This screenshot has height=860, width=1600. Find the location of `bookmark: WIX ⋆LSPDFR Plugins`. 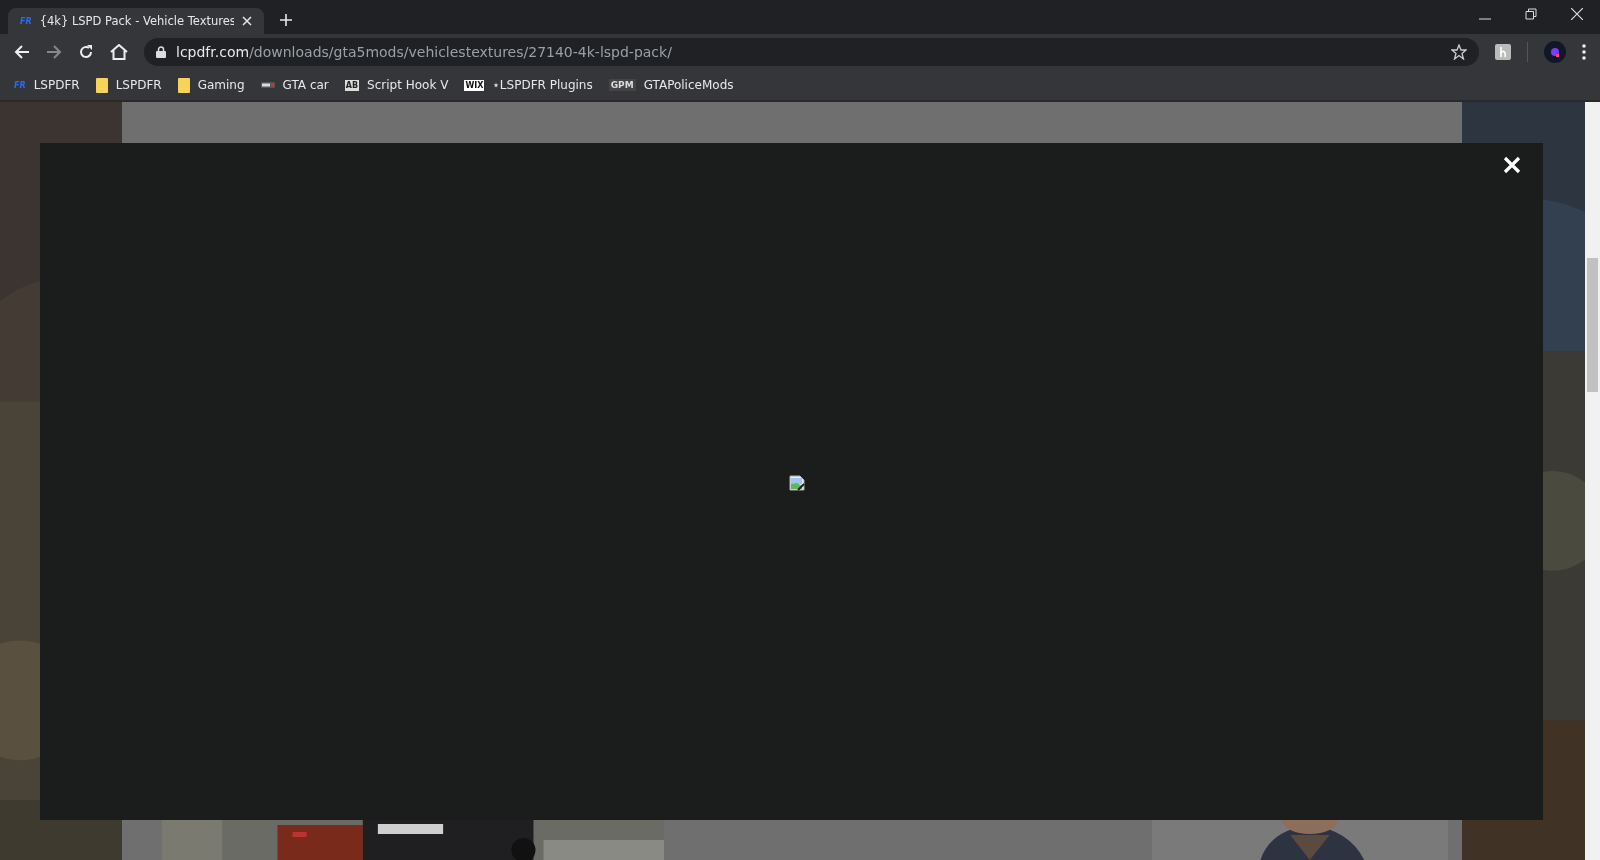

bookmark: WIX ⋆LSPDFR Plugins is located at coordinates (528, 85).